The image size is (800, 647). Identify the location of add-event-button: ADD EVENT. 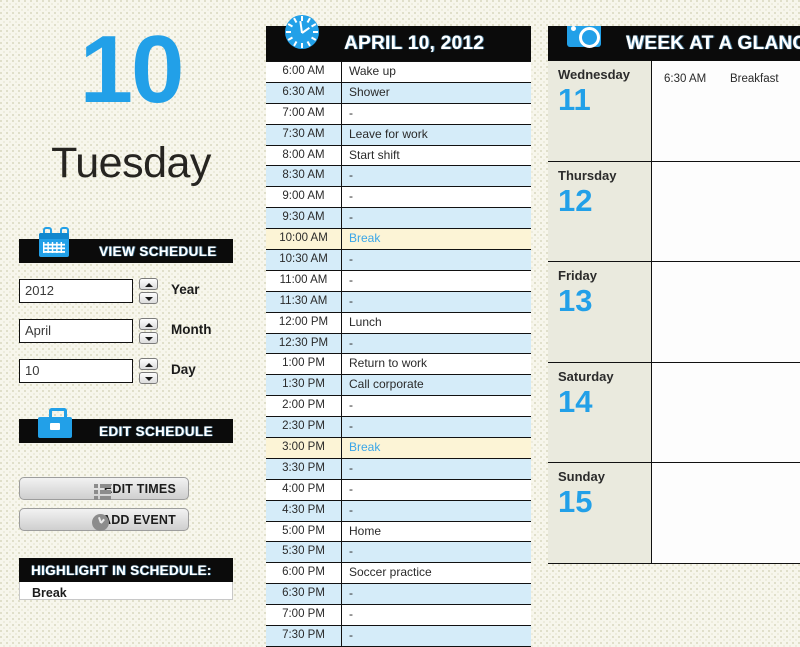
(104, 519).